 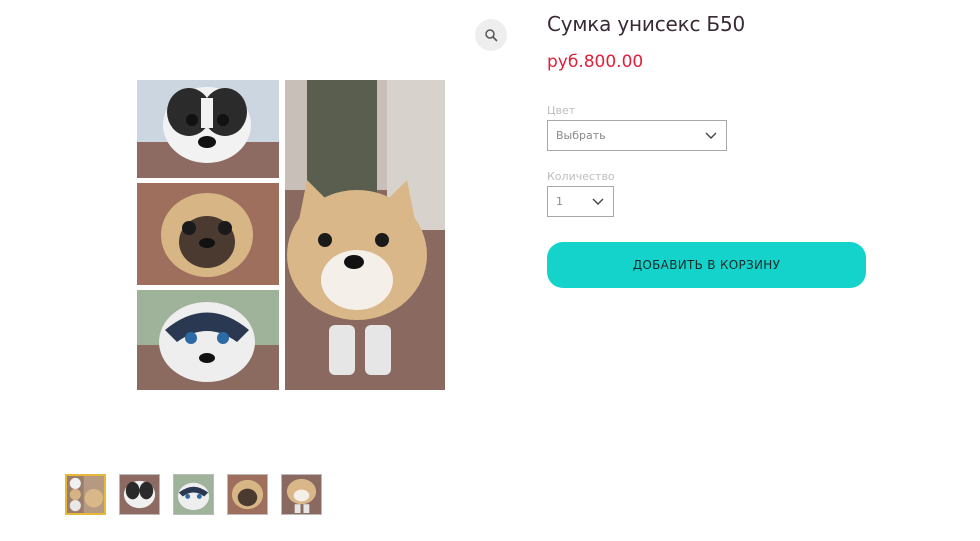 What do you see at coordinates (581, 135) in the screenshot?
I see `color-select-value: Выбрать` at bounding box center [581, 135].